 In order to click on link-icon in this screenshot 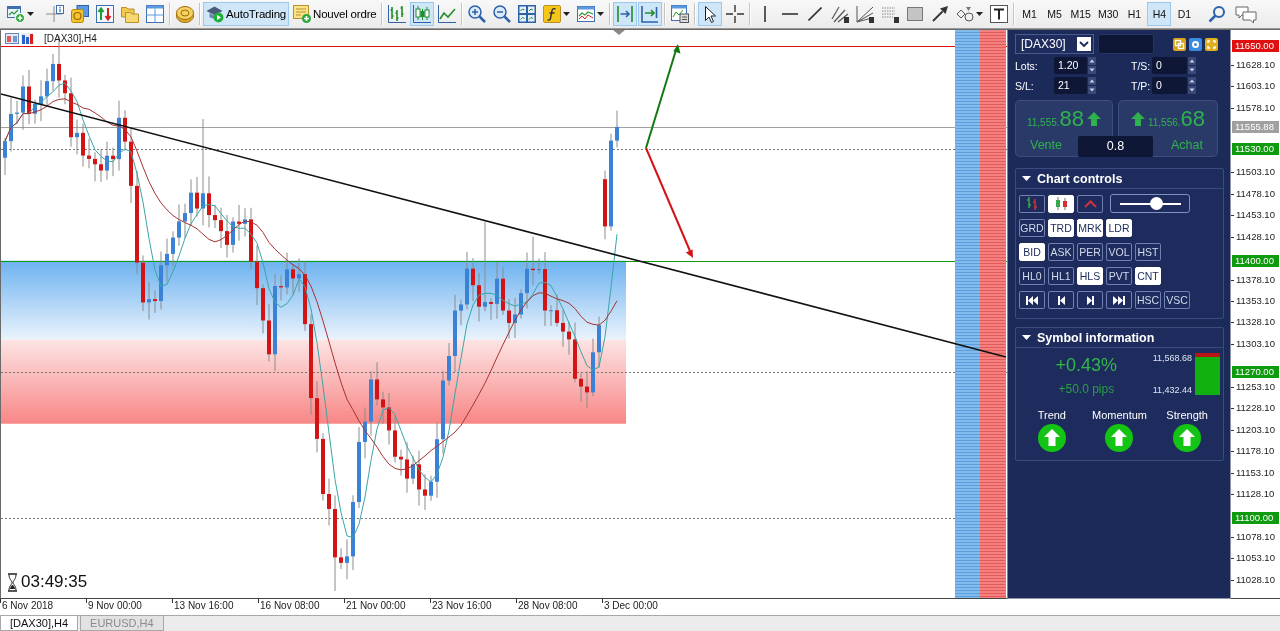, I will do `click(1179, 44)`.